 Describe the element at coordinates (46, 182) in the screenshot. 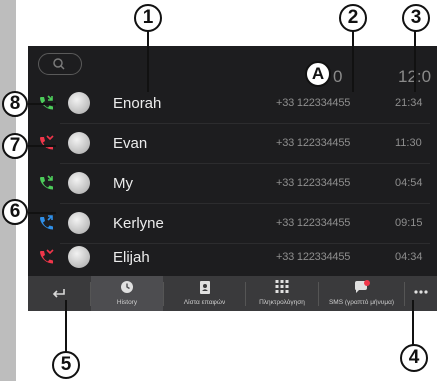

I see `incoming-call-icon` at that location.